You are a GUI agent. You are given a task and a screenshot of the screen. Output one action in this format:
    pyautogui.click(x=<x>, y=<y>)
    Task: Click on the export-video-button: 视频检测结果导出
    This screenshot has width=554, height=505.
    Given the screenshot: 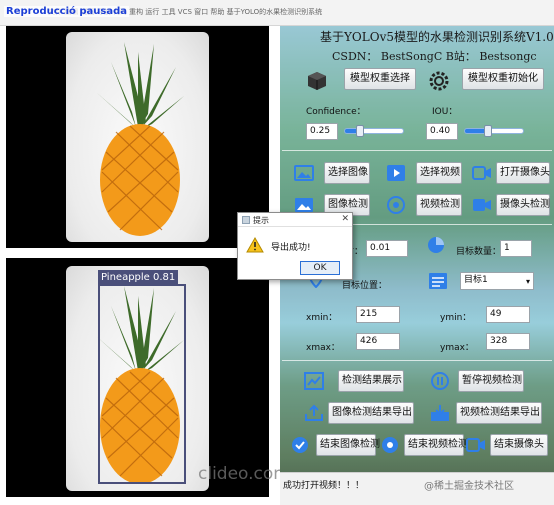 What is the action you would take?
    pyautogui.click(x=499, y=413)
    